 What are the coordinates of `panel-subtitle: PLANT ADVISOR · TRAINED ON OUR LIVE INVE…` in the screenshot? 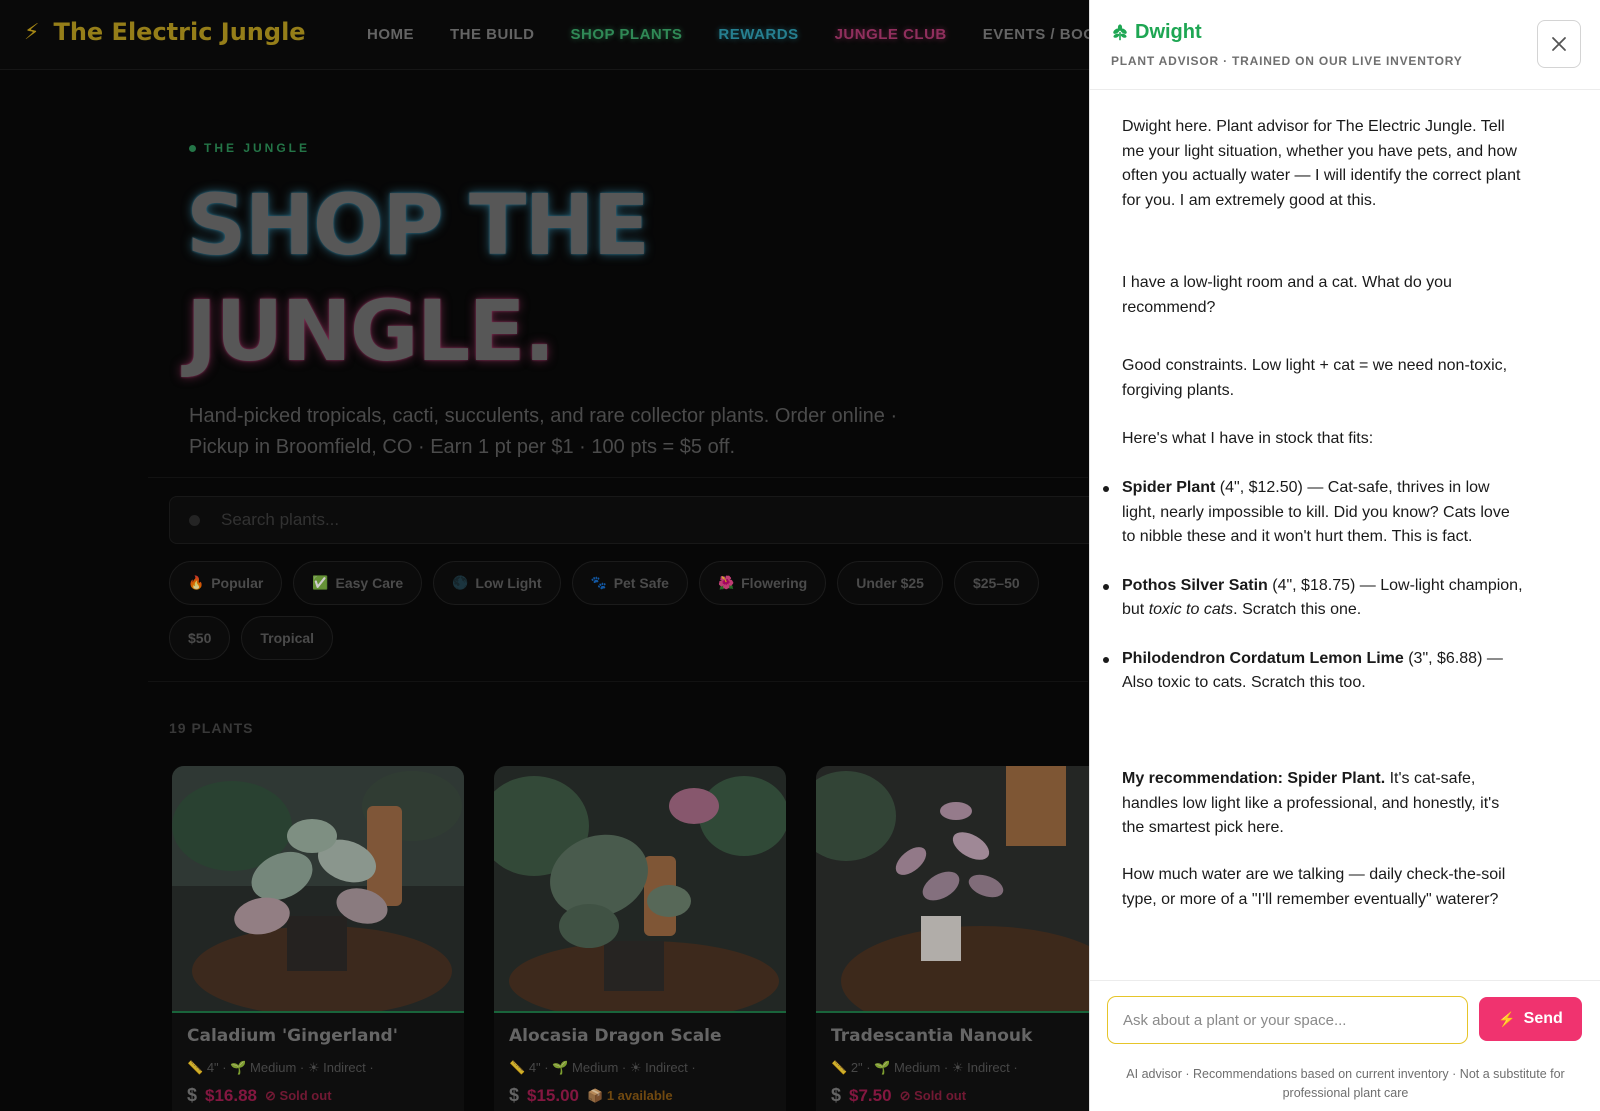 It's located at (1287, 61).